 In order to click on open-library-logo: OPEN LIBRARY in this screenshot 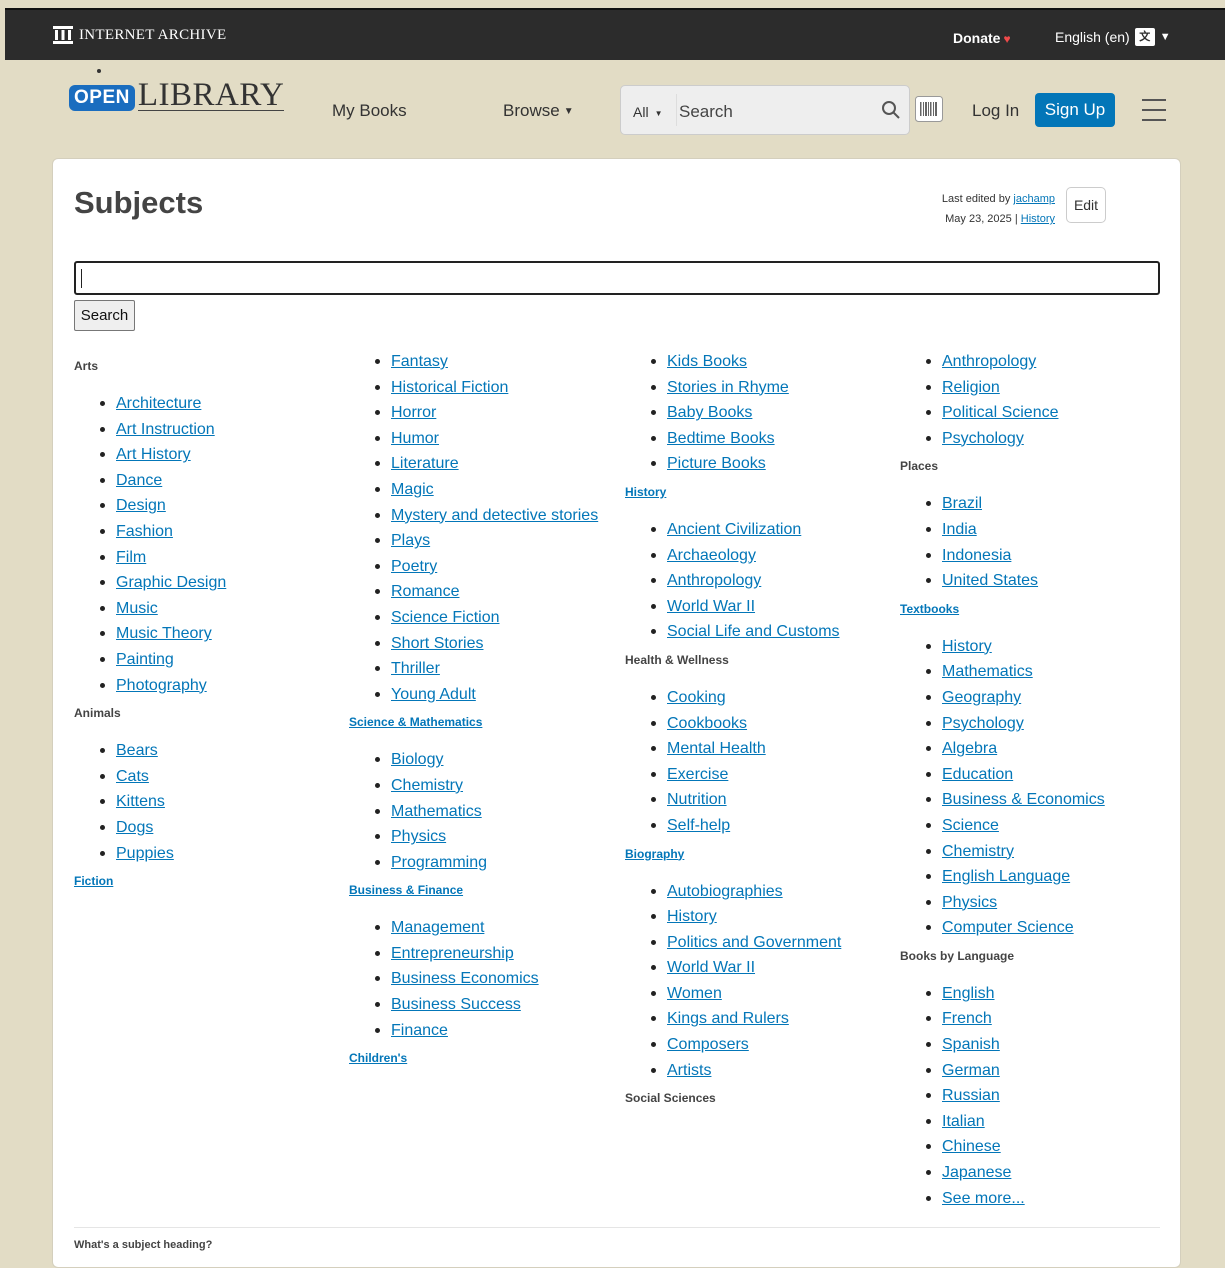, I will do `click(177, 90)`.